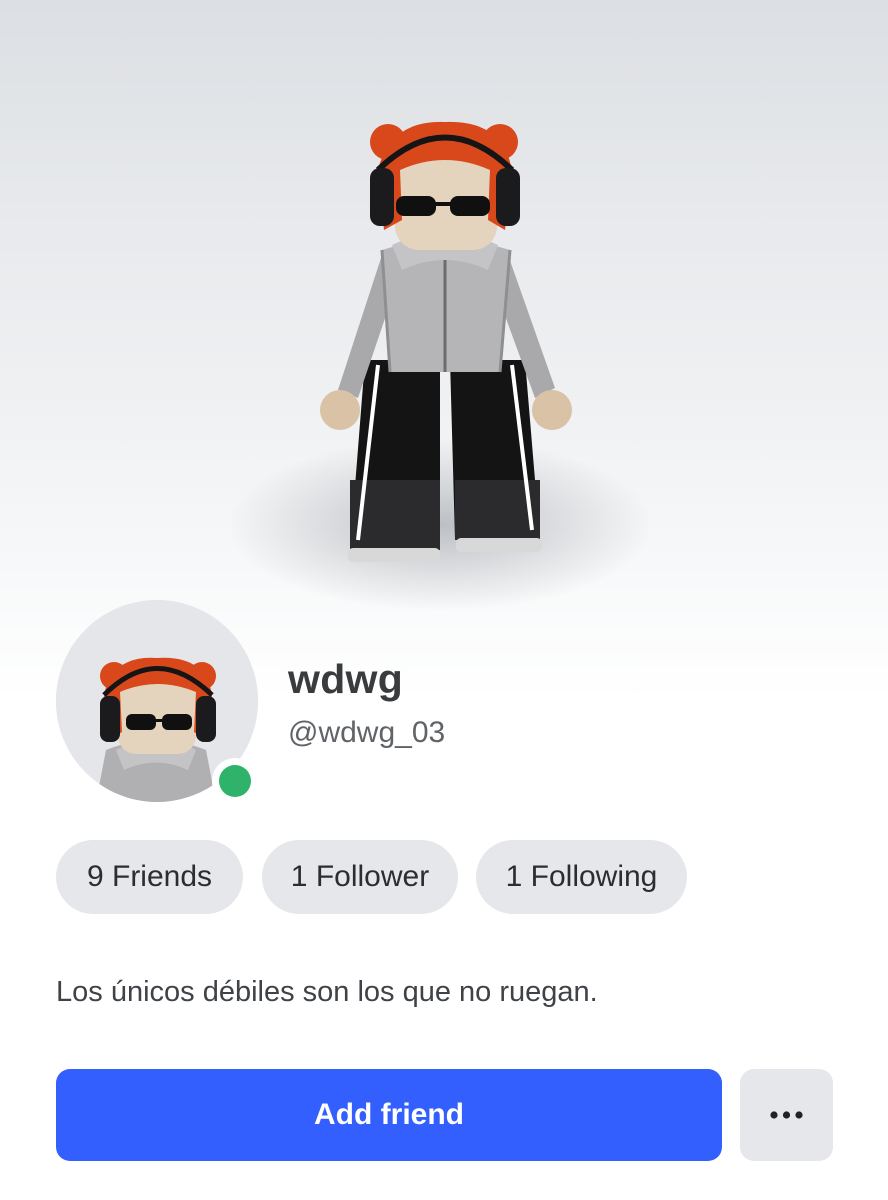 This screenshot has width=888, height=1200. Describe the element at coordinates (367, 732) in the screenshot. I see `username: @wdwg_03` at that location.